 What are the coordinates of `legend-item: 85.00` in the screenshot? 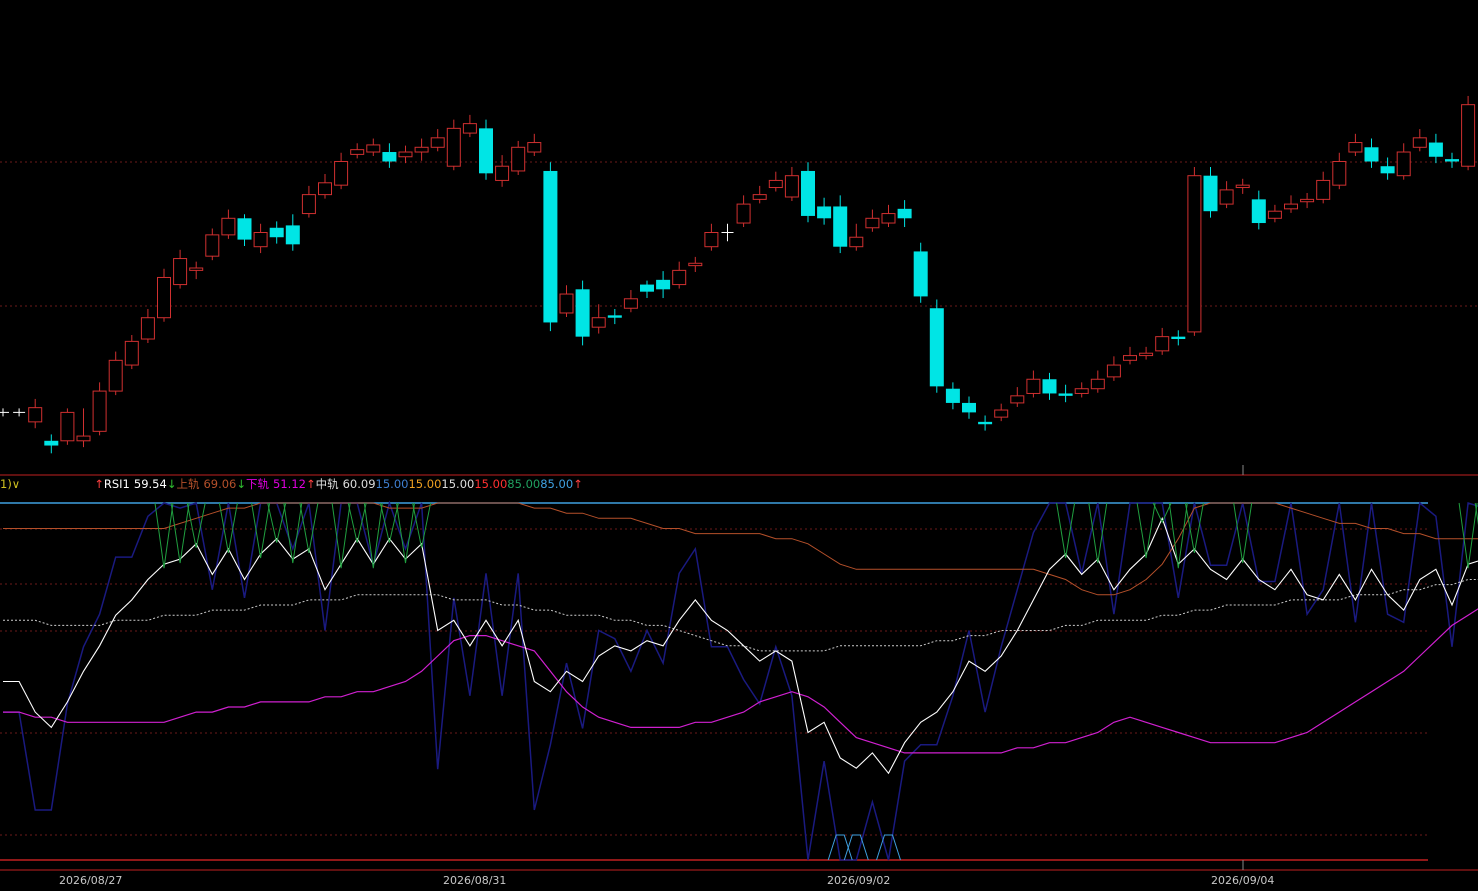 It's located at (523, 484).